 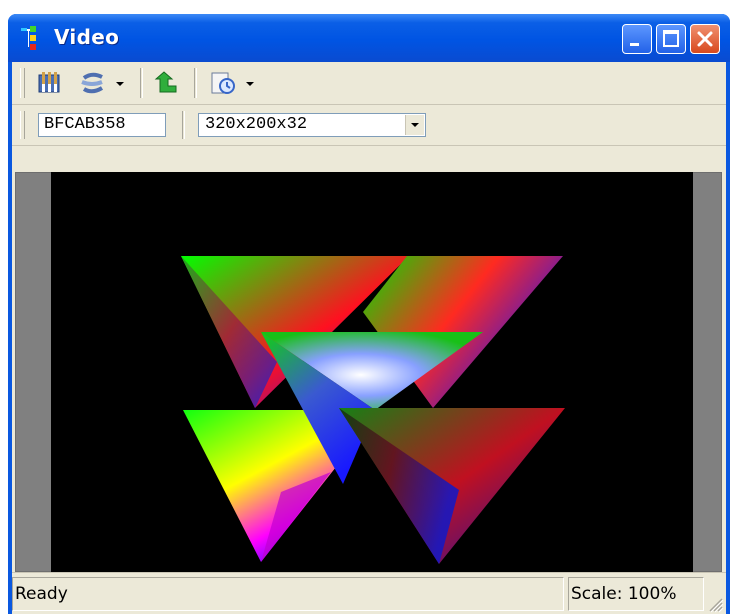 I want to click on maximize-icon, so click(x=671, y=38).